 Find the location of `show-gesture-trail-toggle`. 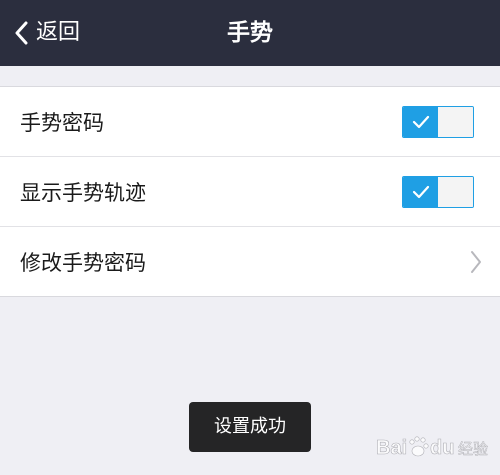

show-gesture-trail-toggle is located at coordinates (438, 191).